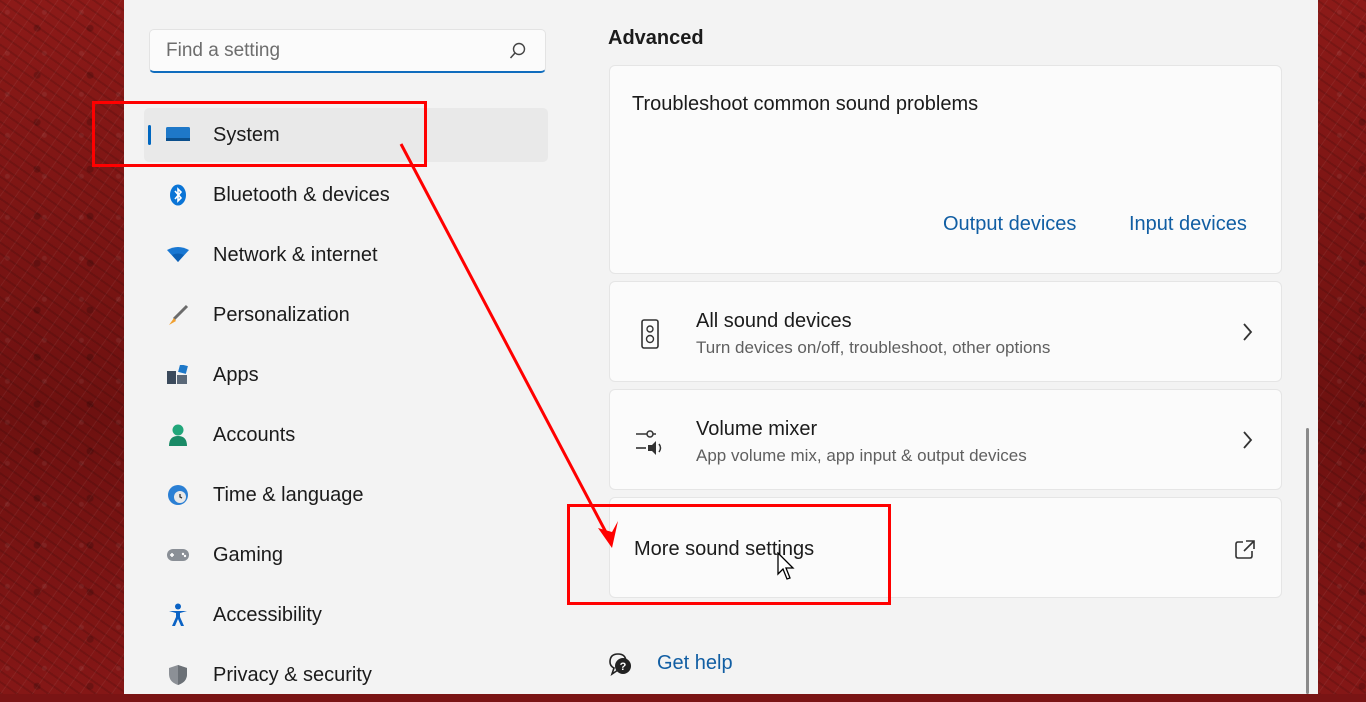  What do you see at coordinates (508, 345) in the screenshot?
I see `annotation-arrow` at bounding box center [508, 345].